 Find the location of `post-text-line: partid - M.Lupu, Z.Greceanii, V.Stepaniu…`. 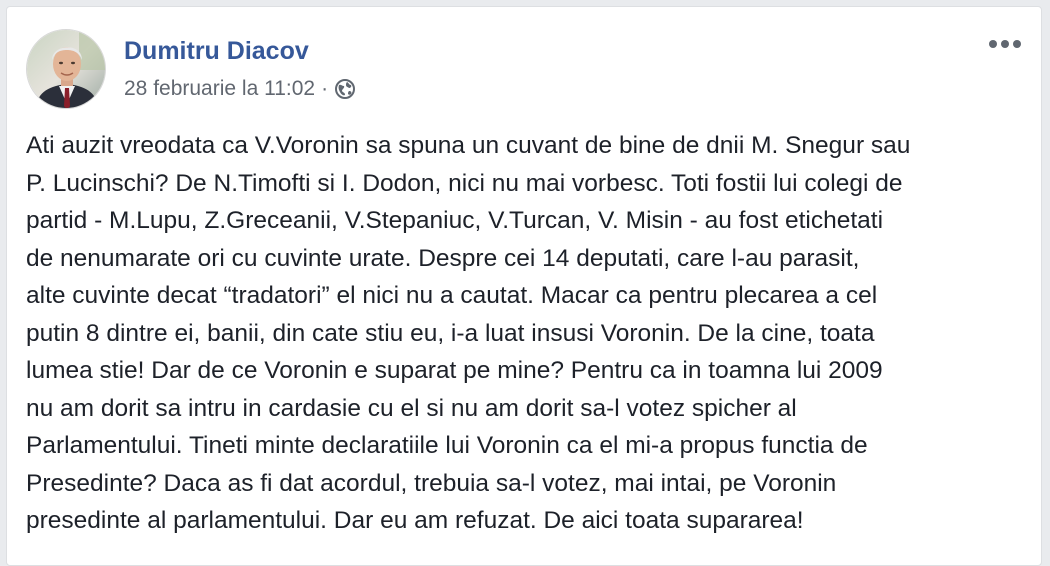

post-text-line: partid - M.Lupu, Z.Greceanii, V.Stepaniu… is located at coordinates (455, 220).